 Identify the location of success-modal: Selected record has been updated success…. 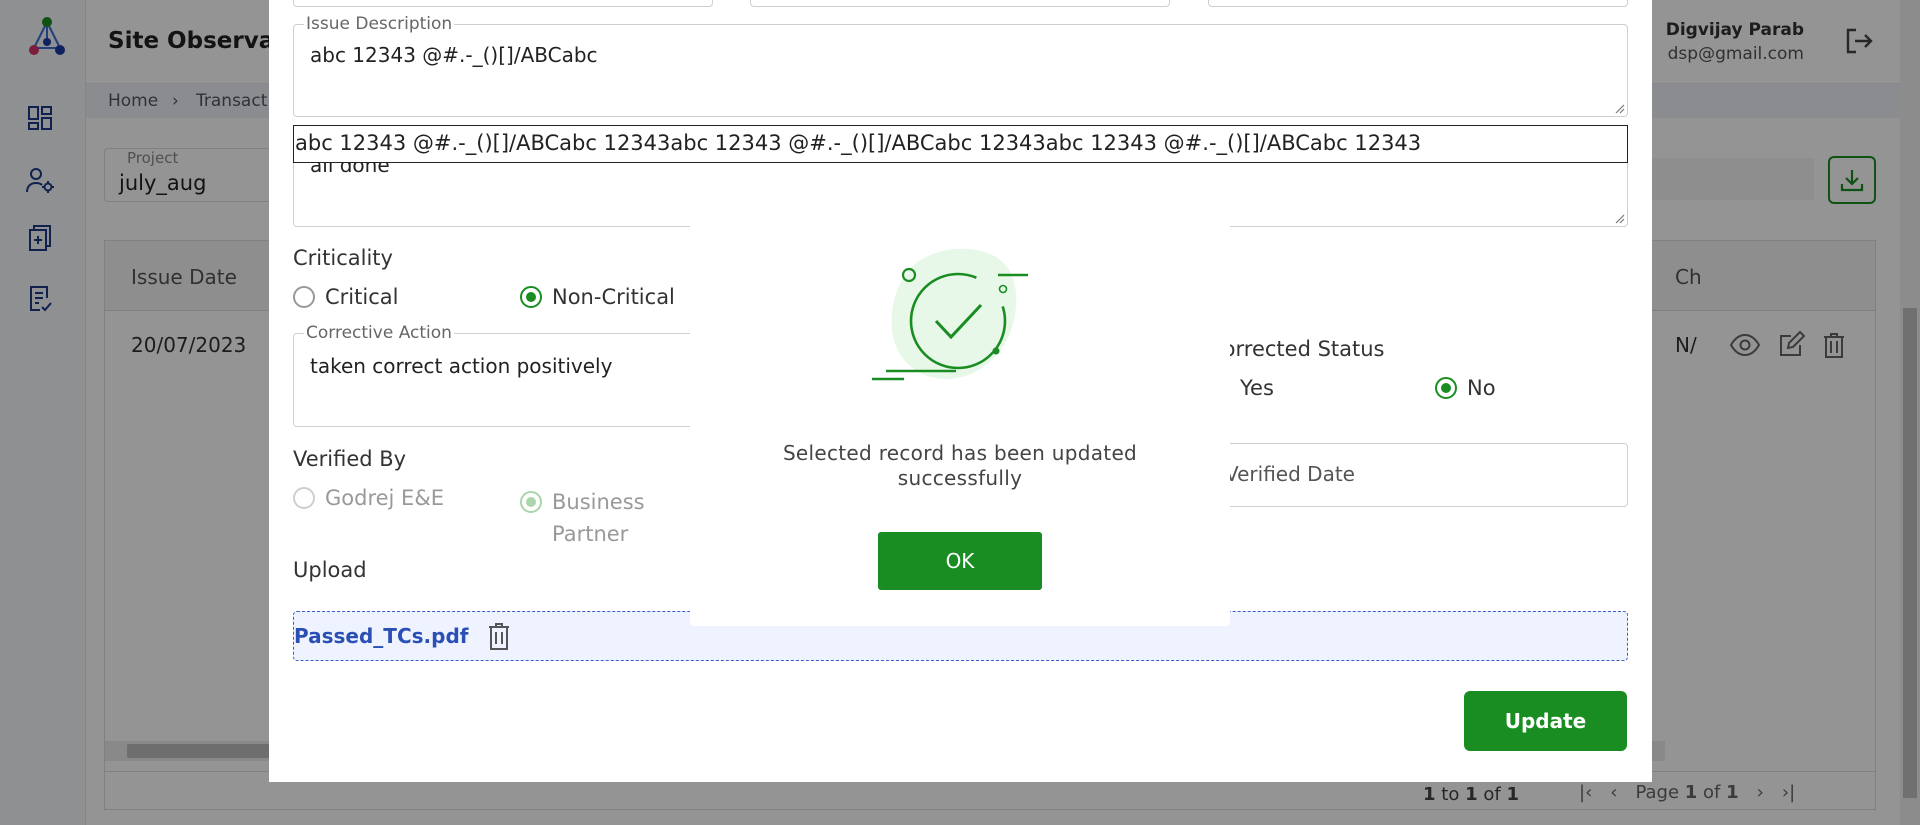
(960, 412).